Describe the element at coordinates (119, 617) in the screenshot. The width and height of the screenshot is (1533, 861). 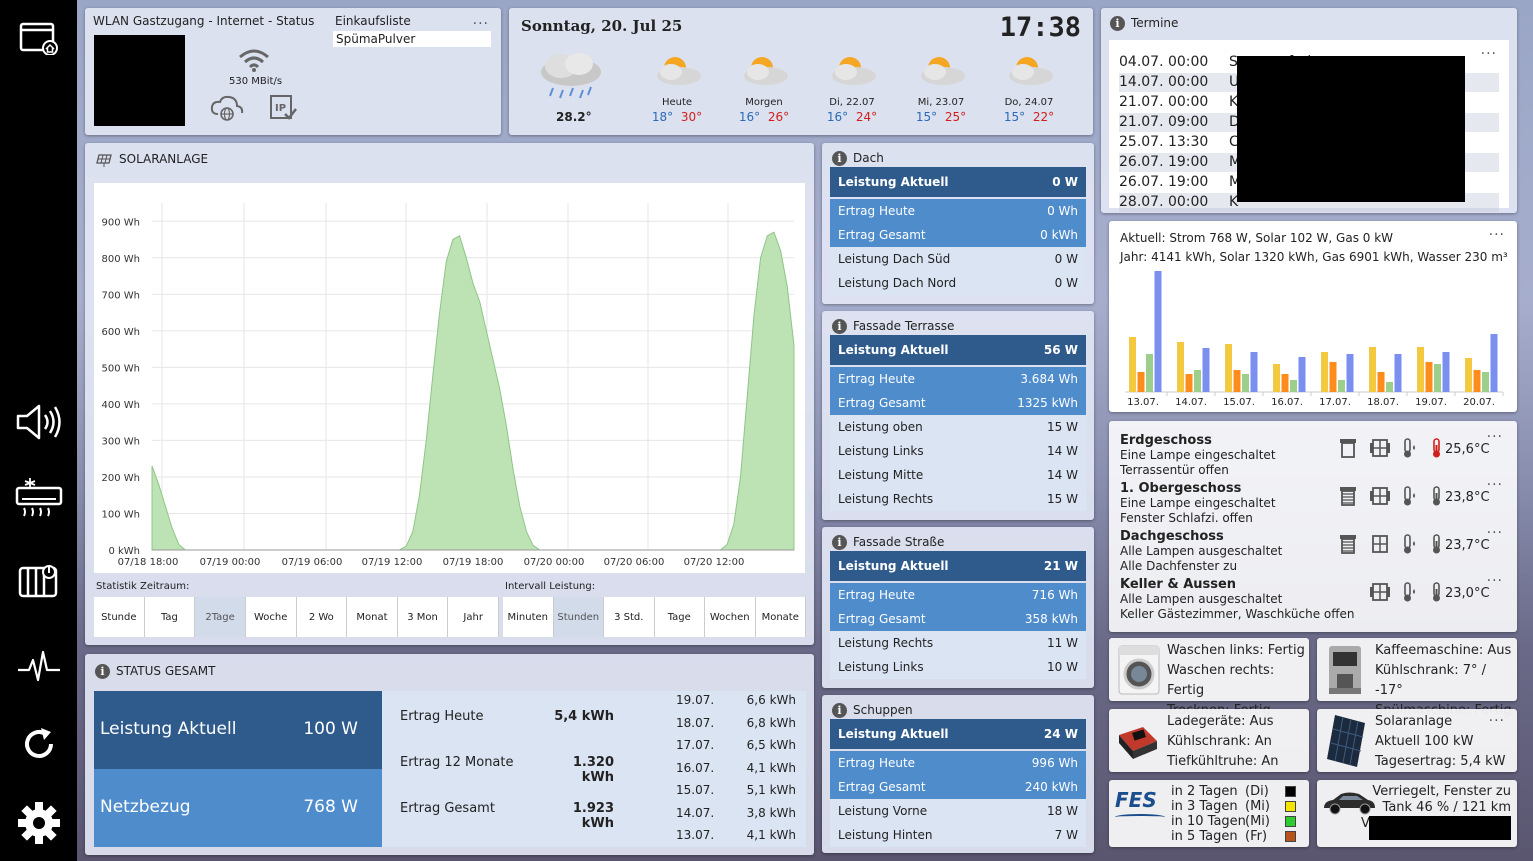
I see `period-button: Stunde` at that location.